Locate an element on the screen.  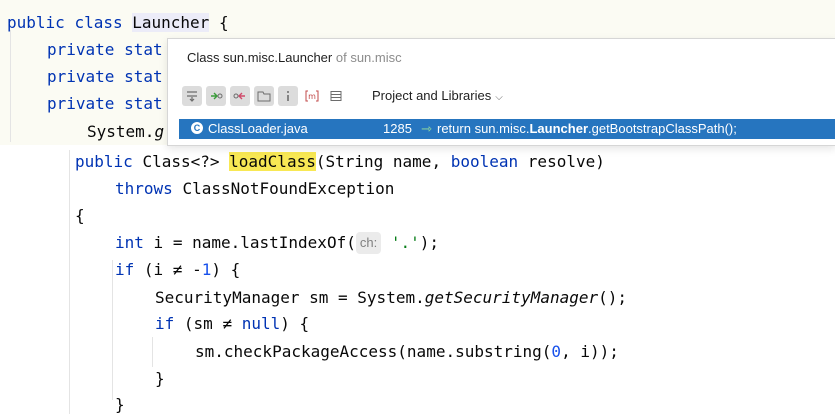
method-name: getSecurityManager is located at coordinates (511, 297).